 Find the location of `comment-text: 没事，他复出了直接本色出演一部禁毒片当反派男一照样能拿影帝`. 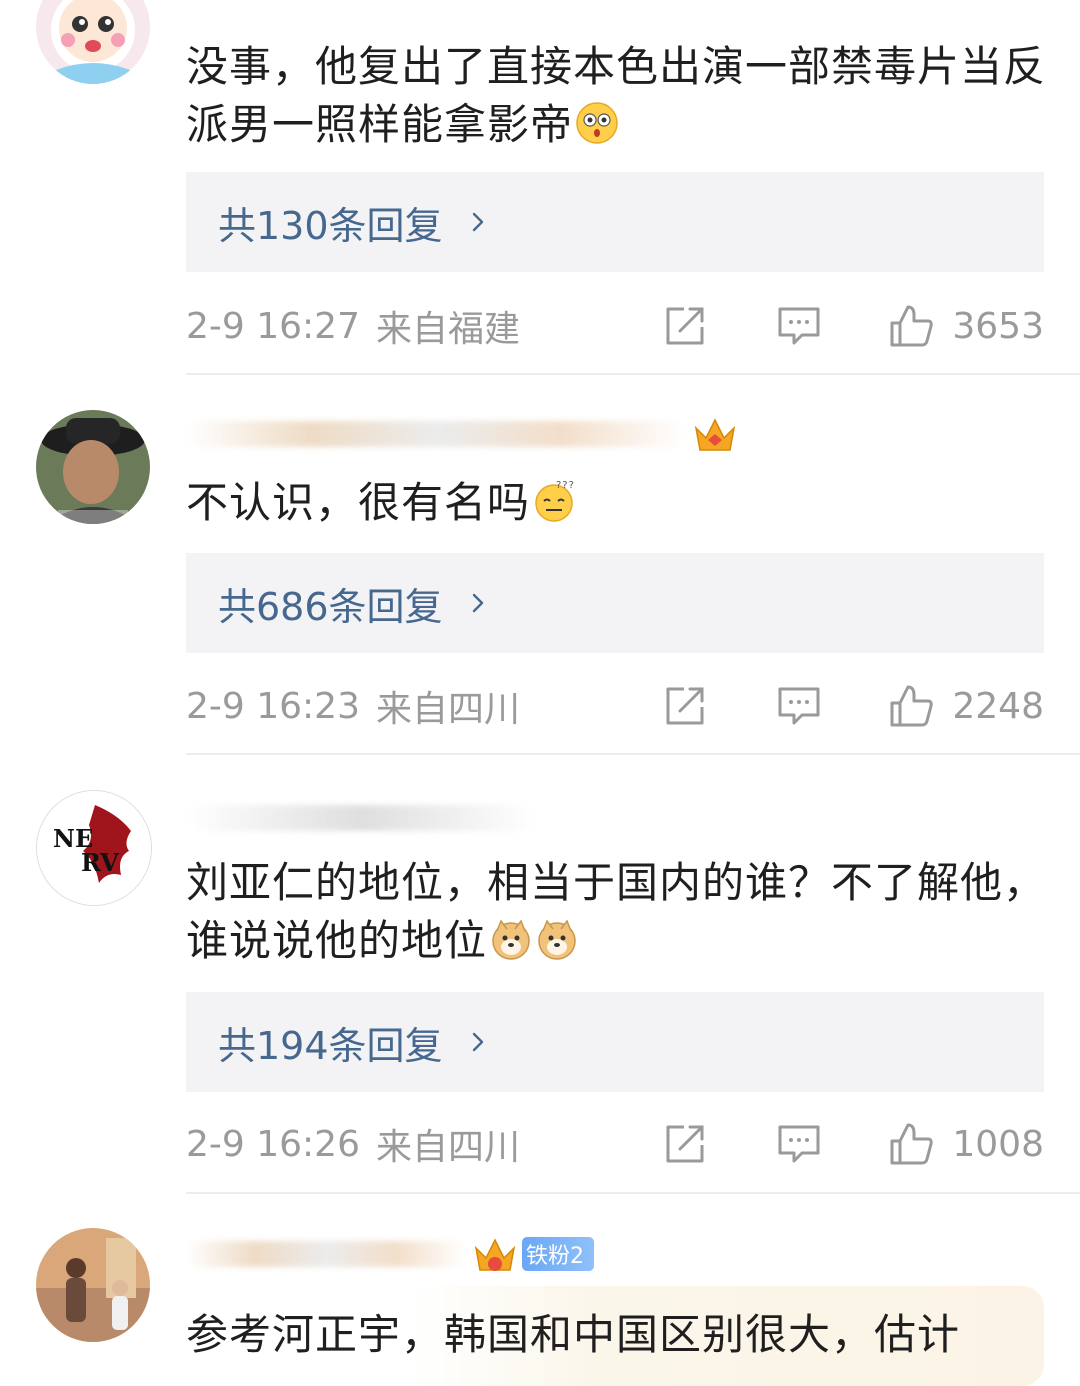

comment-text: 没事，他复出了直接本色出演一部禁毒片当反派男一照样能拿影帝 is located at coordinates (616, 95).